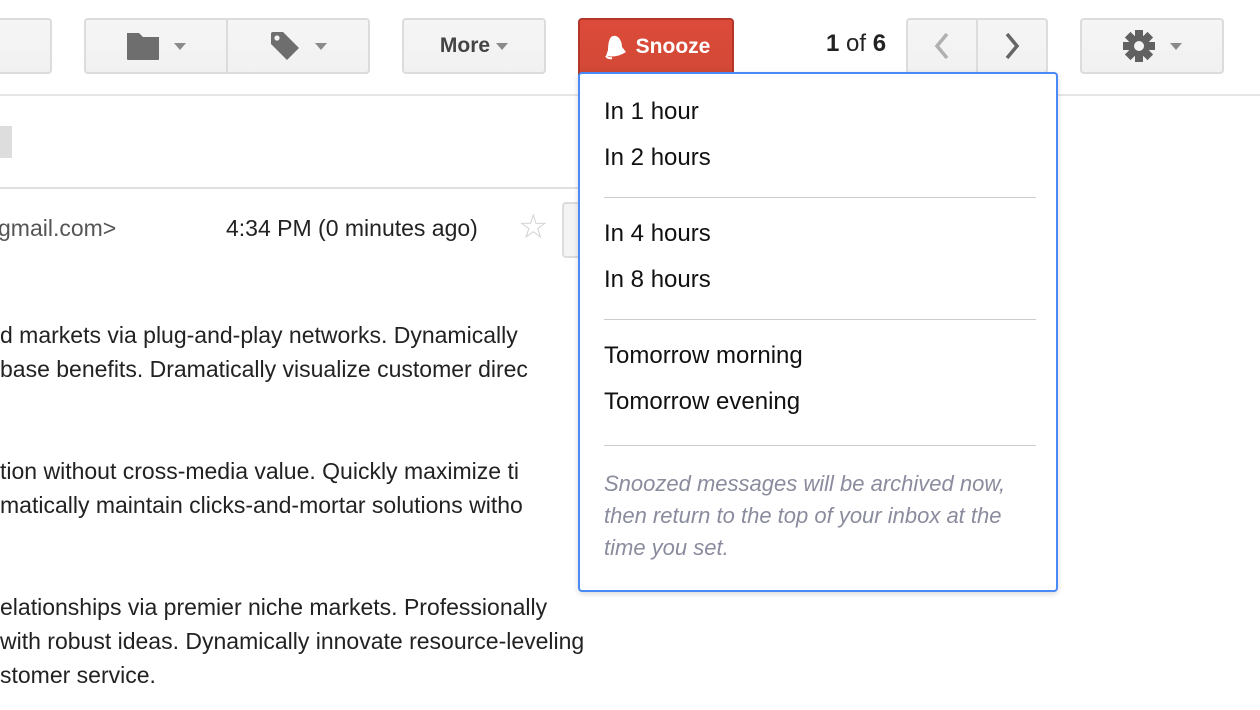  I want to click on gear-icon, so click(1139, 46).